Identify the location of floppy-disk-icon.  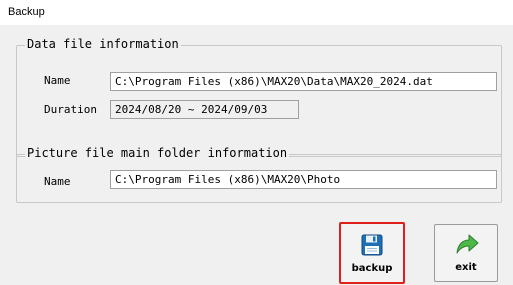
(372, 245).